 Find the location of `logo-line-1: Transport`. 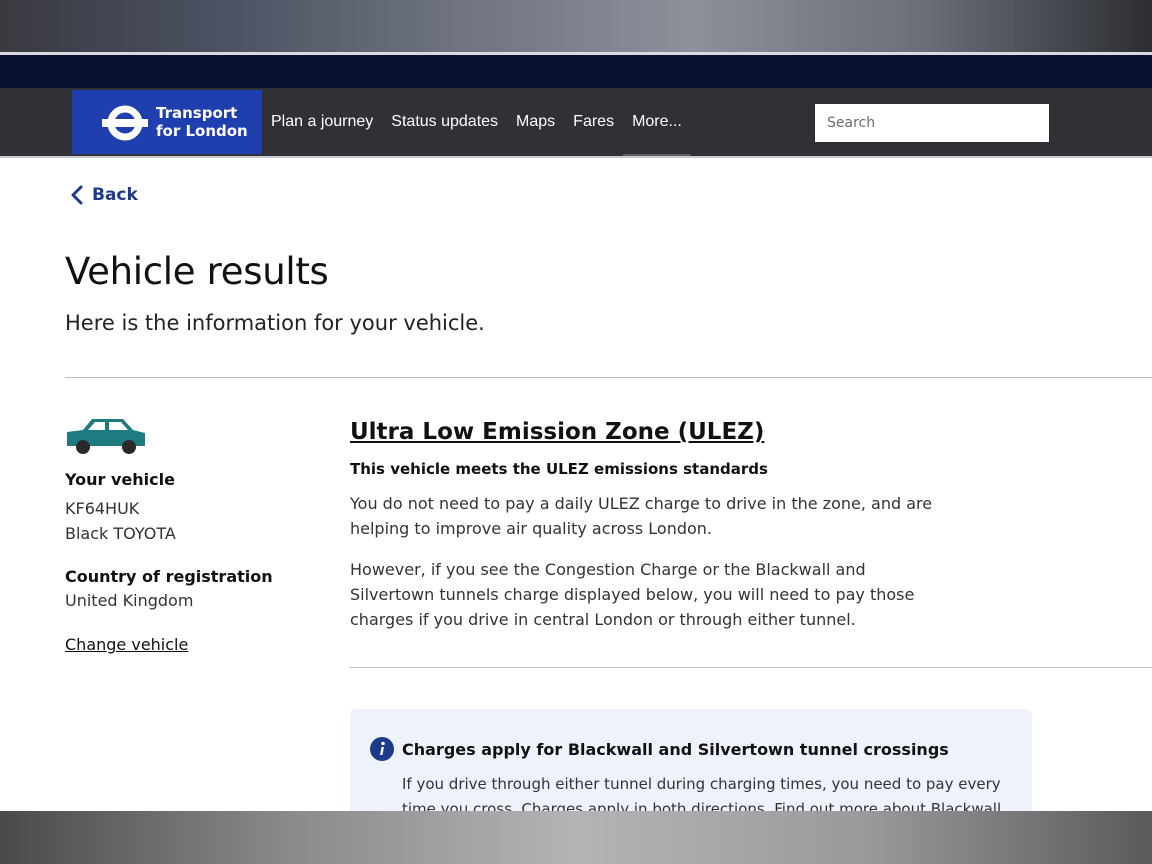

logo-line-1: Transport is located at coordinates (197, 113).